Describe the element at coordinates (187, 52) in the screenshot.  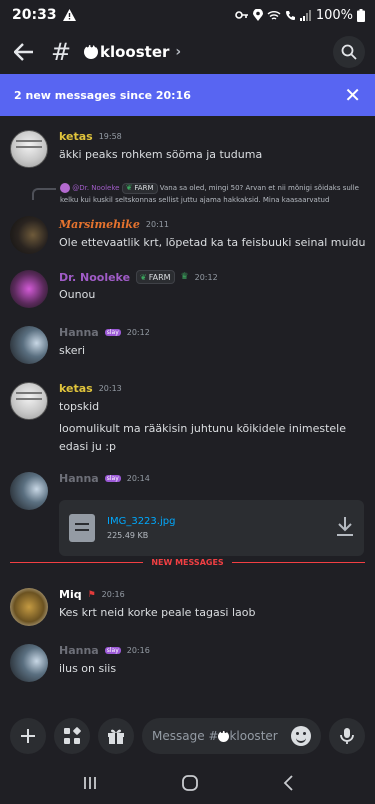
I see `channel-header: # klooster ›` at that location.